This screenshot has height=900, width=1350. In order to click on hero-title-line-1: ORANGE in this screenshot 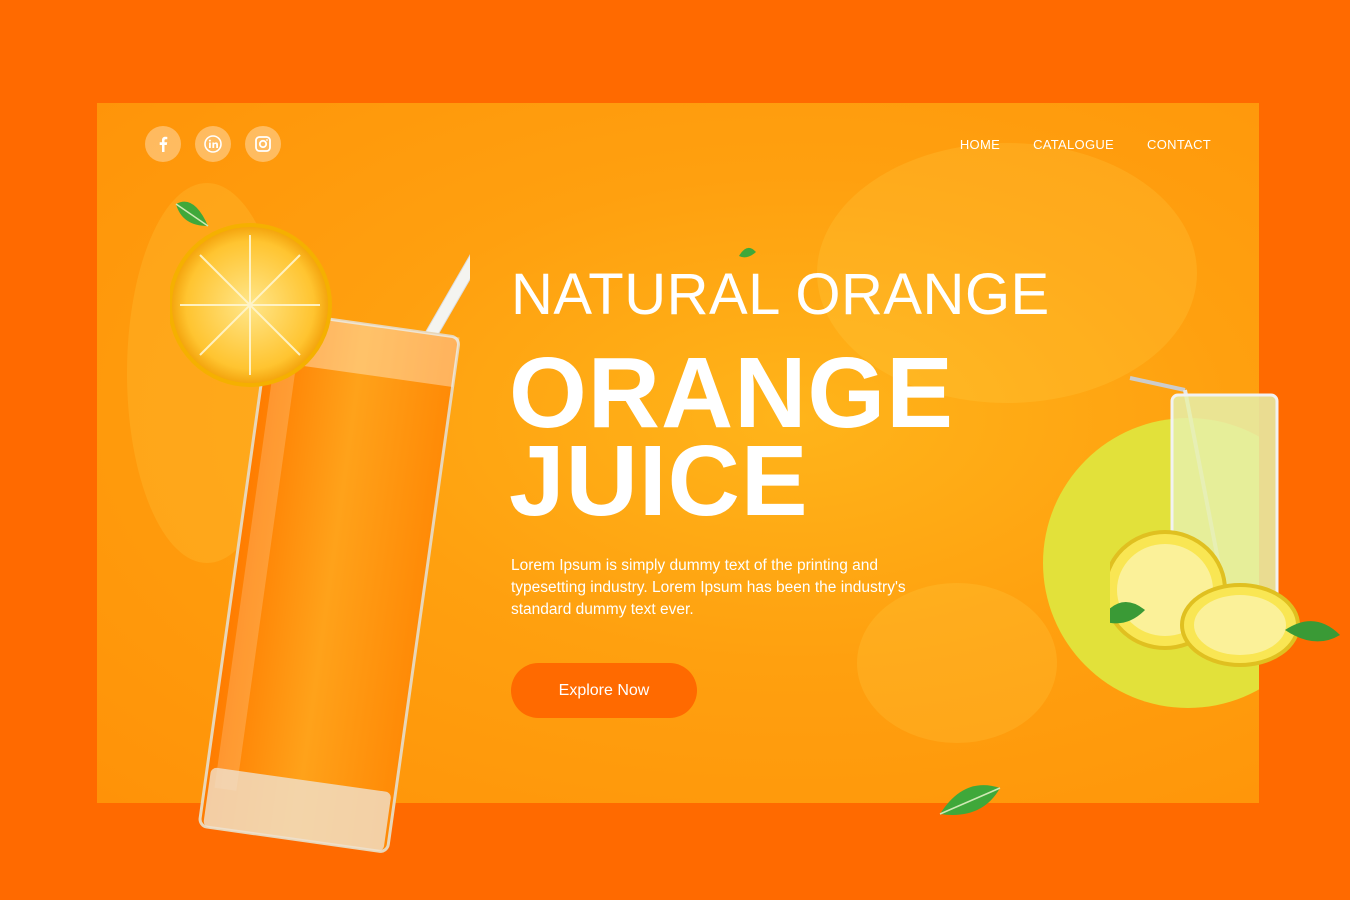, I will do `click(731, 393)`.